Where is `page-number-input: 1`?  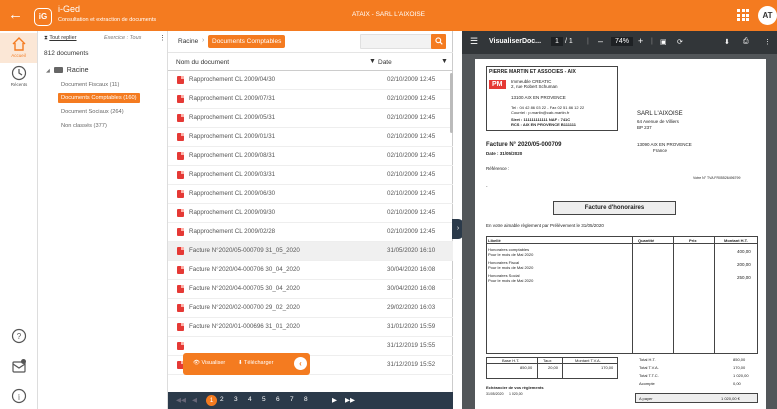
page-number-input: 1 is located at coordinates (557, 41).